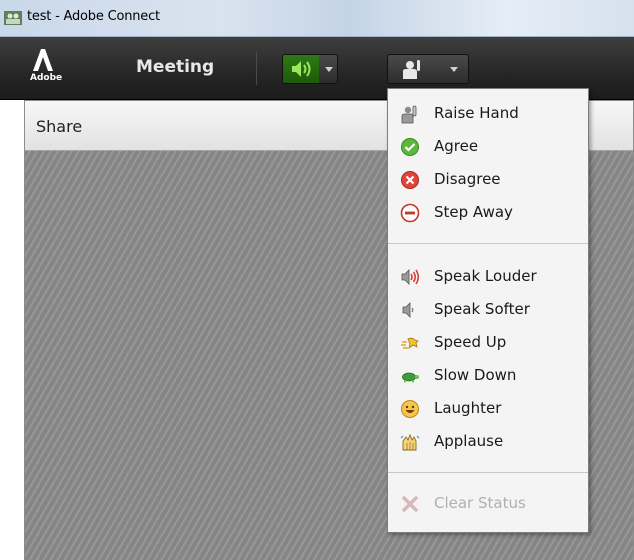  What do you see at coordinates (410, 376) in the screenshot?
I see `slow-down-turtle-icon` at bounding box center [410, 376].